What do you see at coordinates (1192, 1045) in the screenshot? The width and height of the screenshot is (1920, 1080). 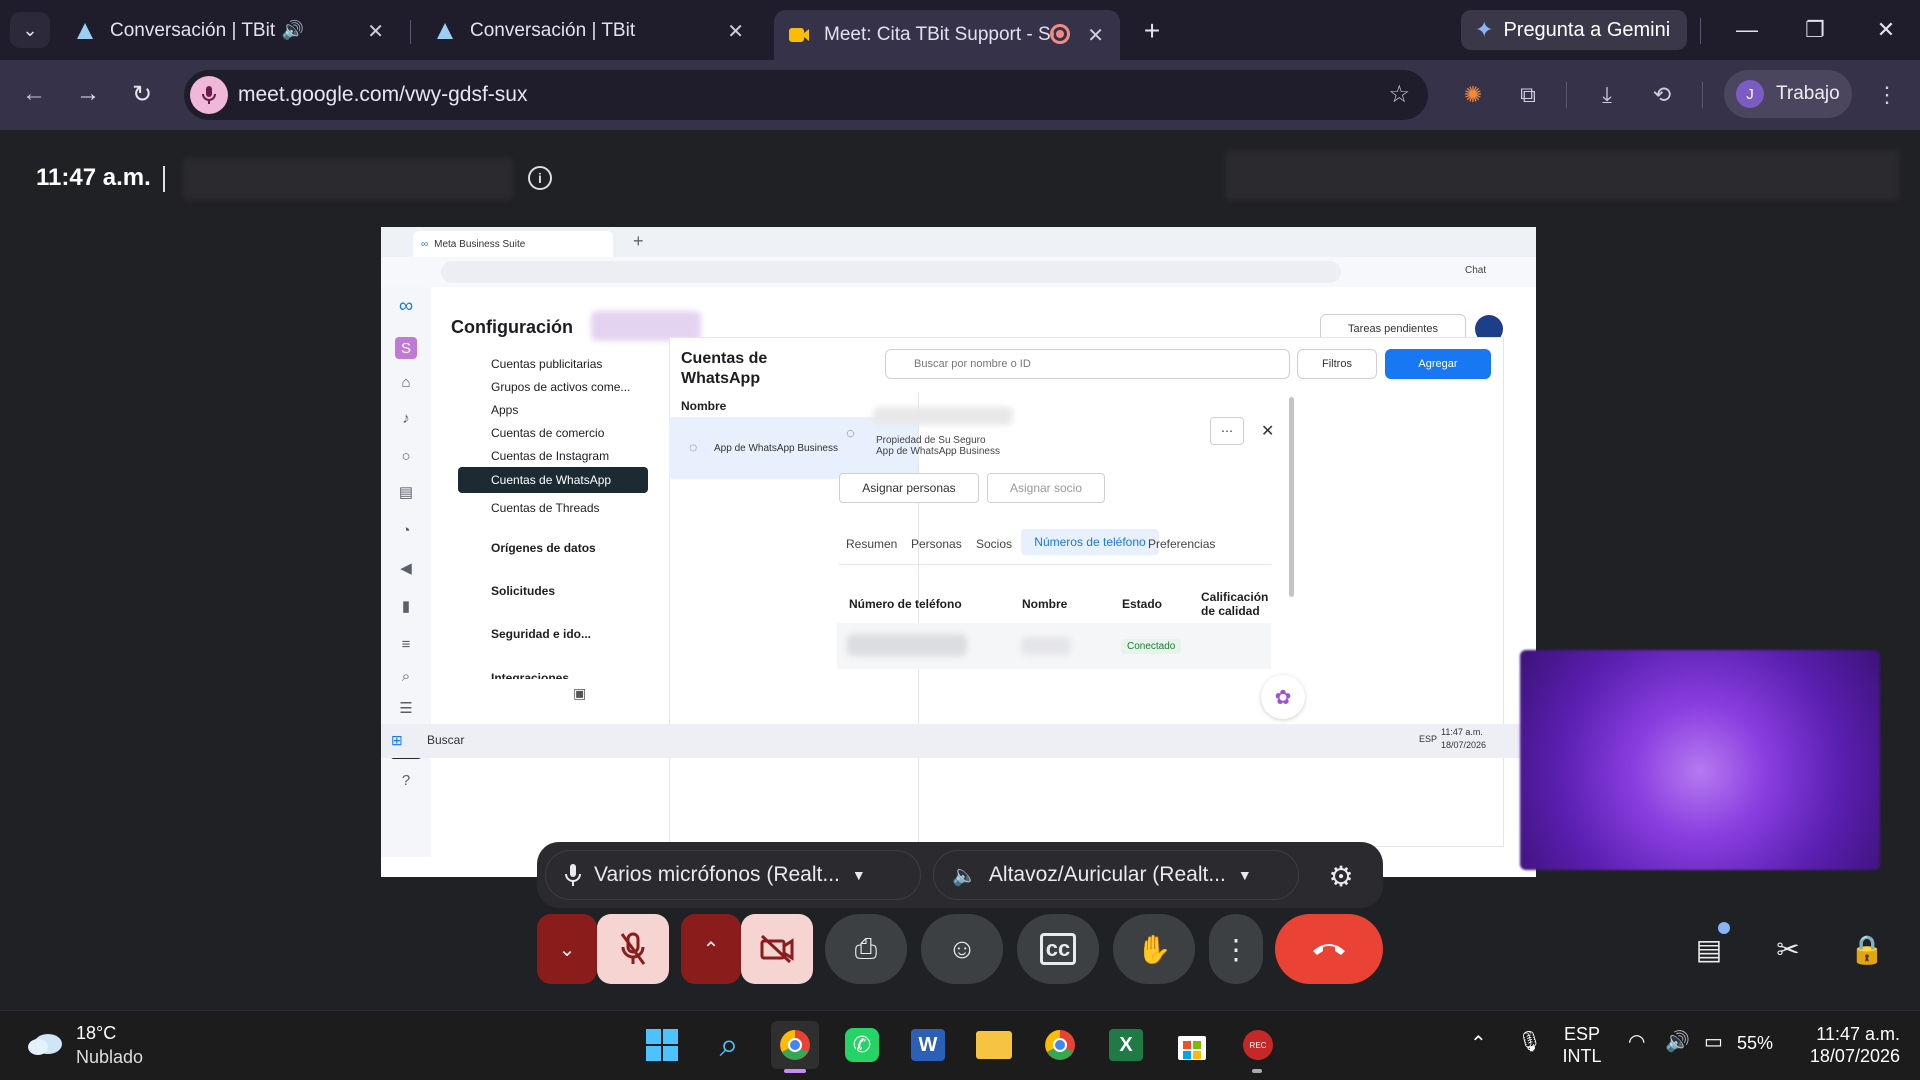 I see `store-taskbar-button` at bounding box center [1192, 1045].